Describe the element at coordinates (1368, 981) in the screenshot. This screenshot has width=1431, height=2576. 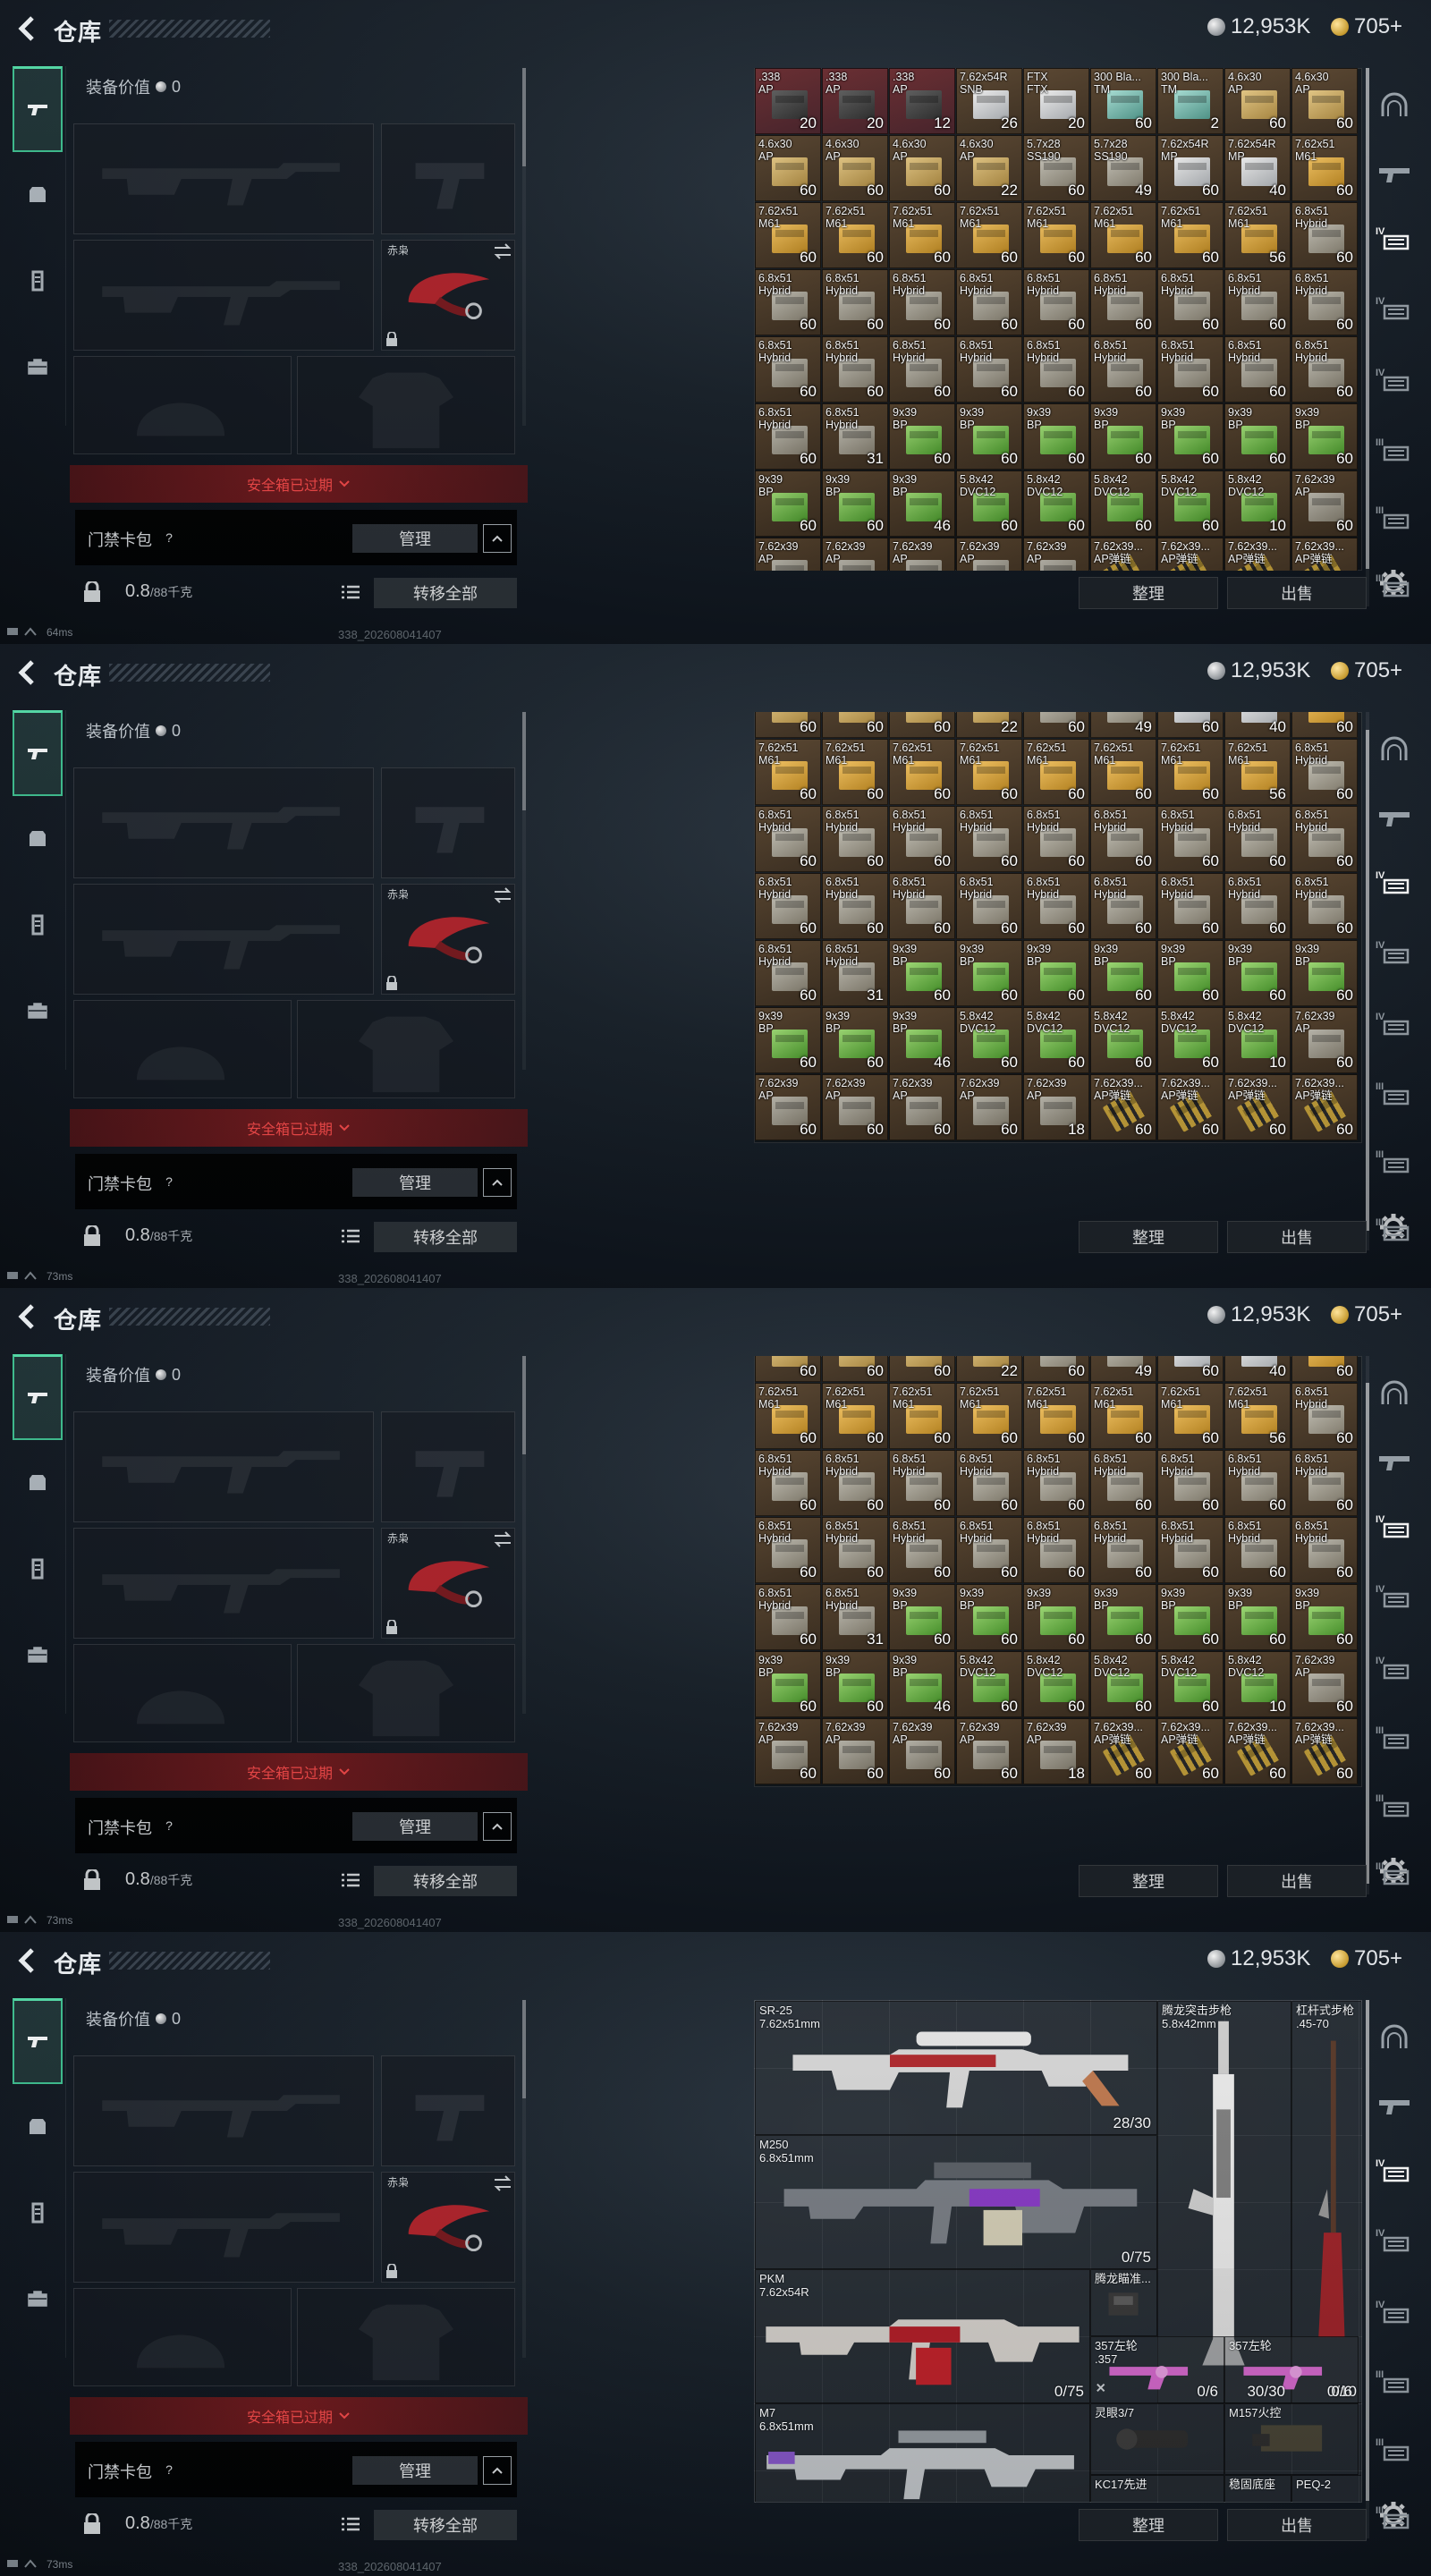
I see `stash-scrollbar` at that location.